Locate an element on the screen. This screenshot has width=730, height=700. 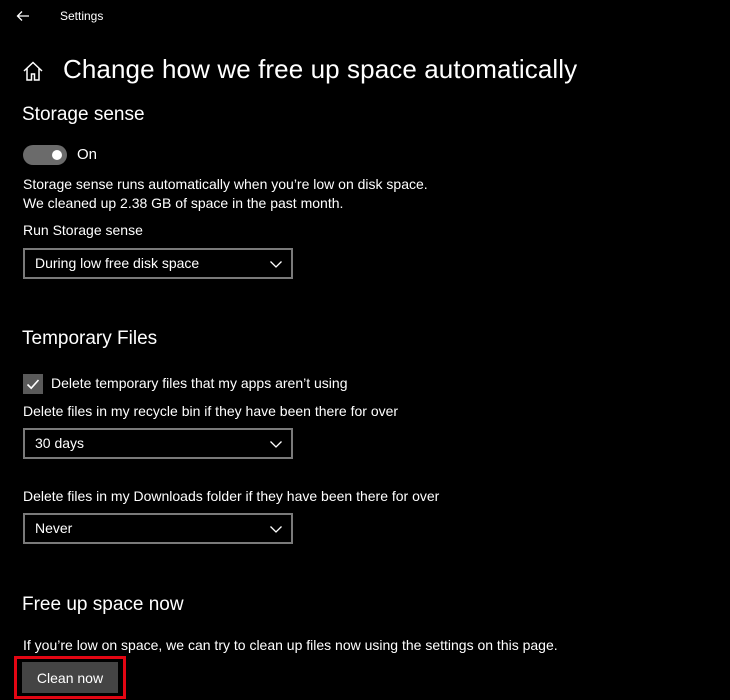
dropdown-value: 30 days is located at coordinates (60, 443).